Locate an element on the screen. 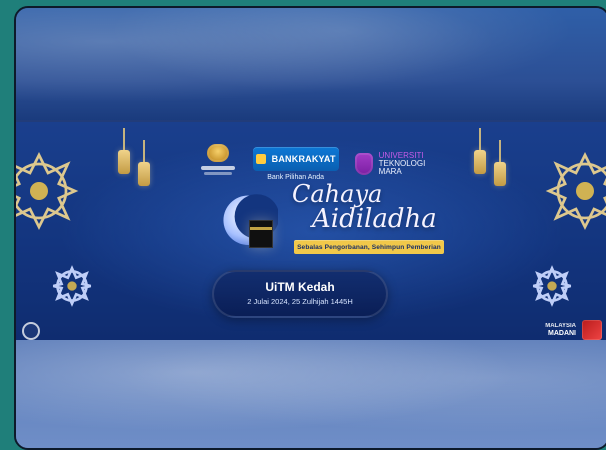  organization-logo is located at coordinates (31, 331).